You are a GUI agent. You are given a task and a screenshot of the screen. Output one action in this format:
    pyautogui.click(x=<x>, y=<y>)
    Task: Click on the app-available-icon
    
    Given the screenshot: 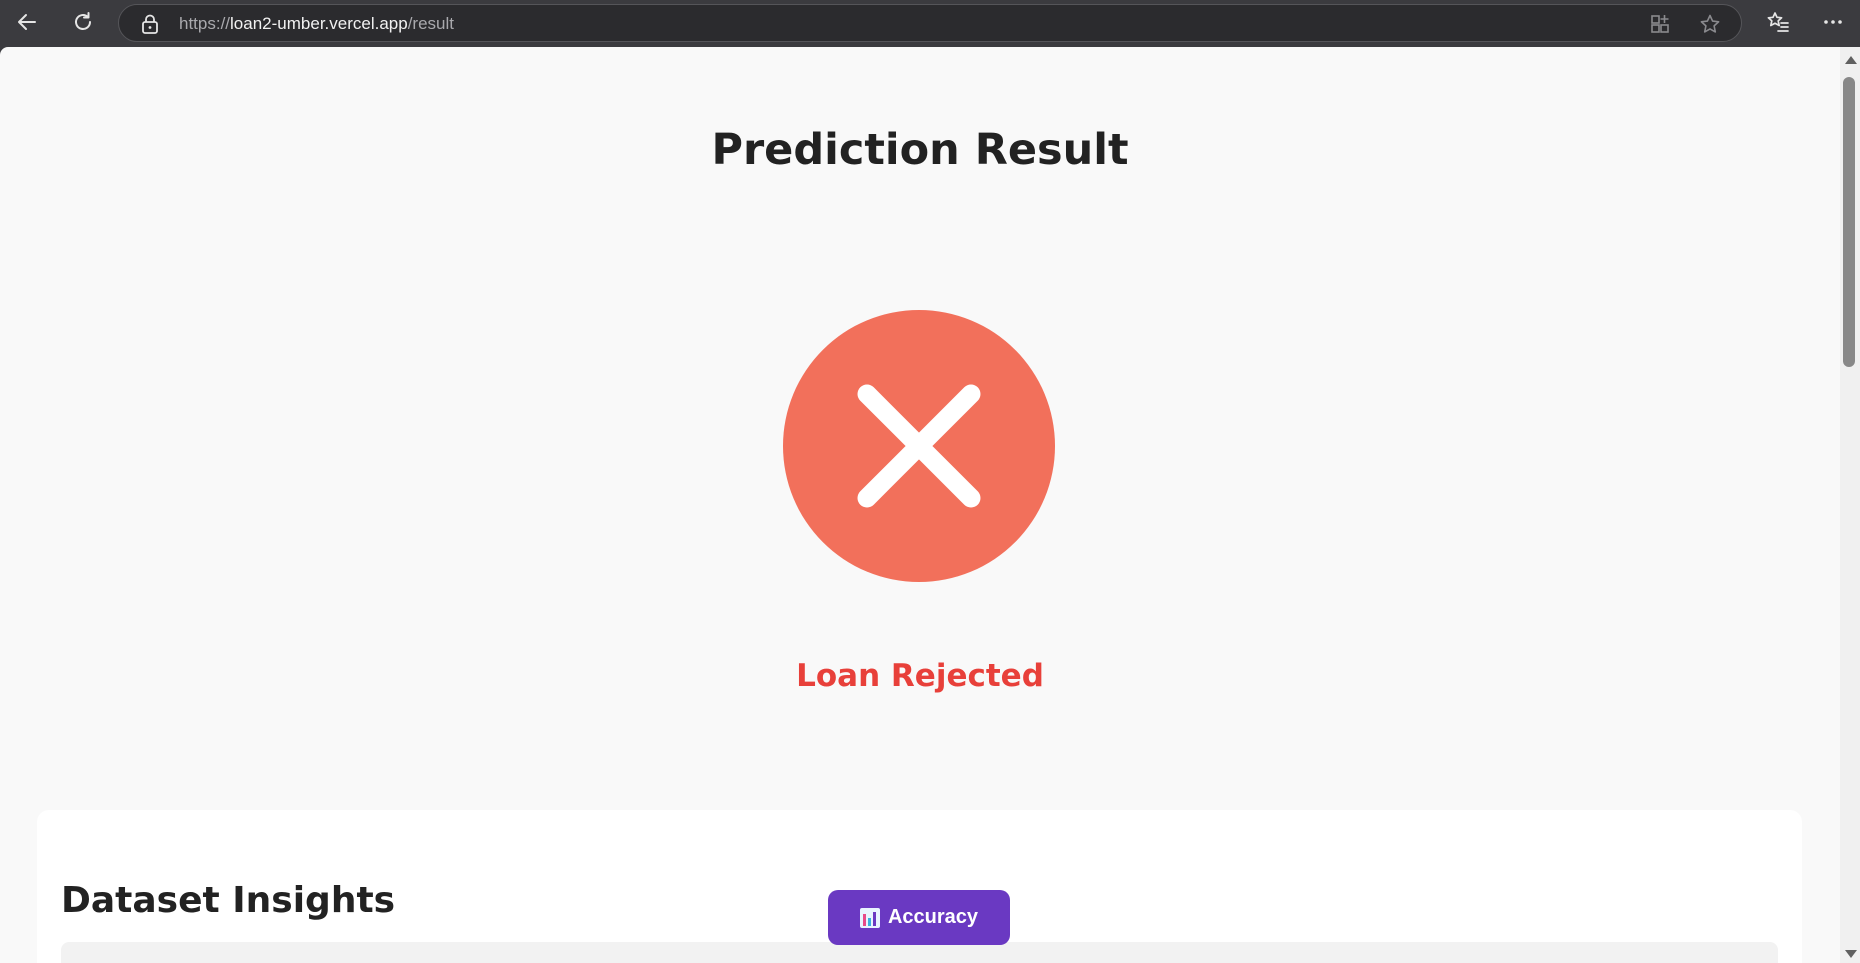 What is the action you would take?
    pyautogui.click(x=1660, y=24)
    